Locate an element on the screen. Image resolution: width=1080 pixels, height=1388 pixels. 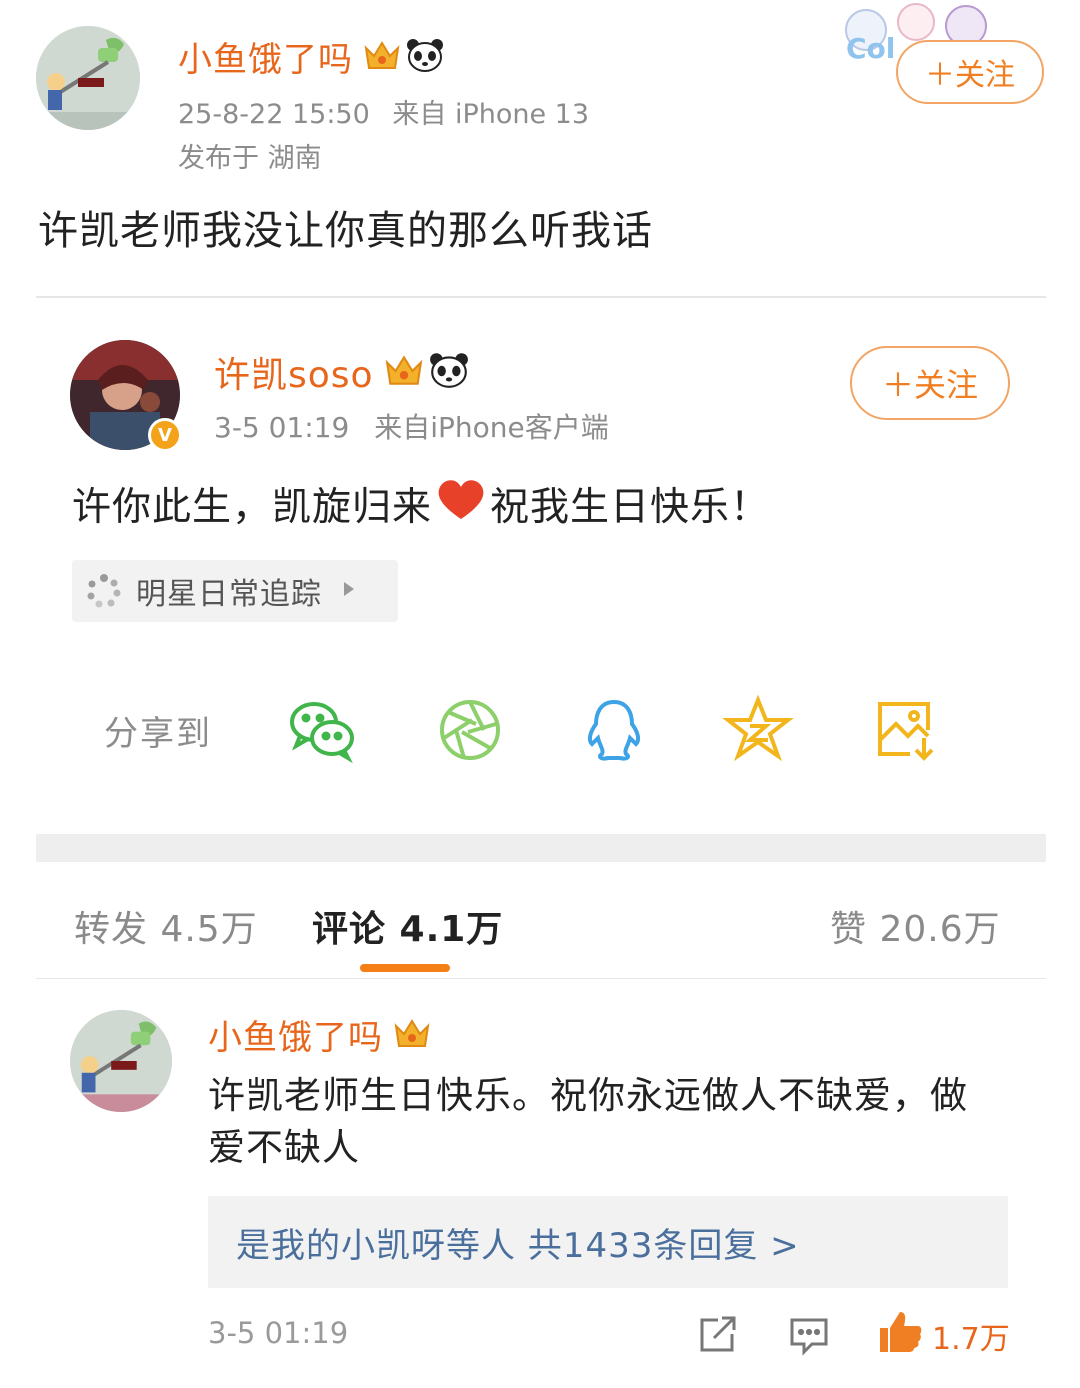
post-text: 许凯老师我没让你真的那么听我话 is located at coordinates (345, 231).